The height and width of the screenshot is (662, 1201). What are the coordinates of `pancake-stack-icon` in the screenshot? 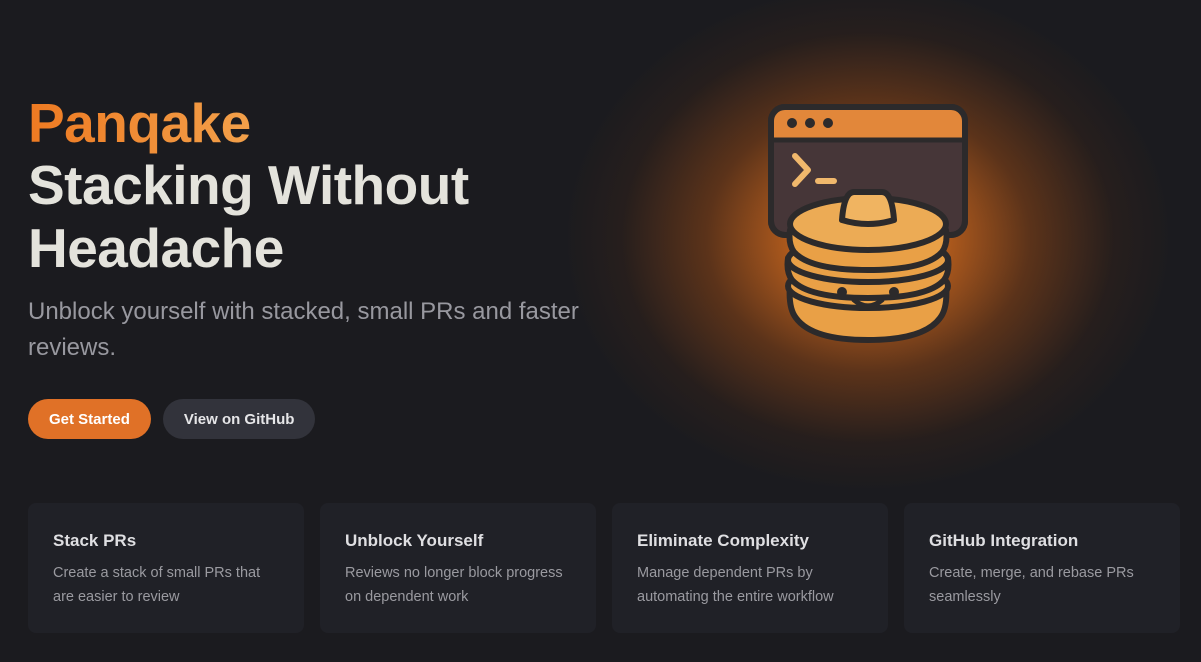 It's located at (868, 266).